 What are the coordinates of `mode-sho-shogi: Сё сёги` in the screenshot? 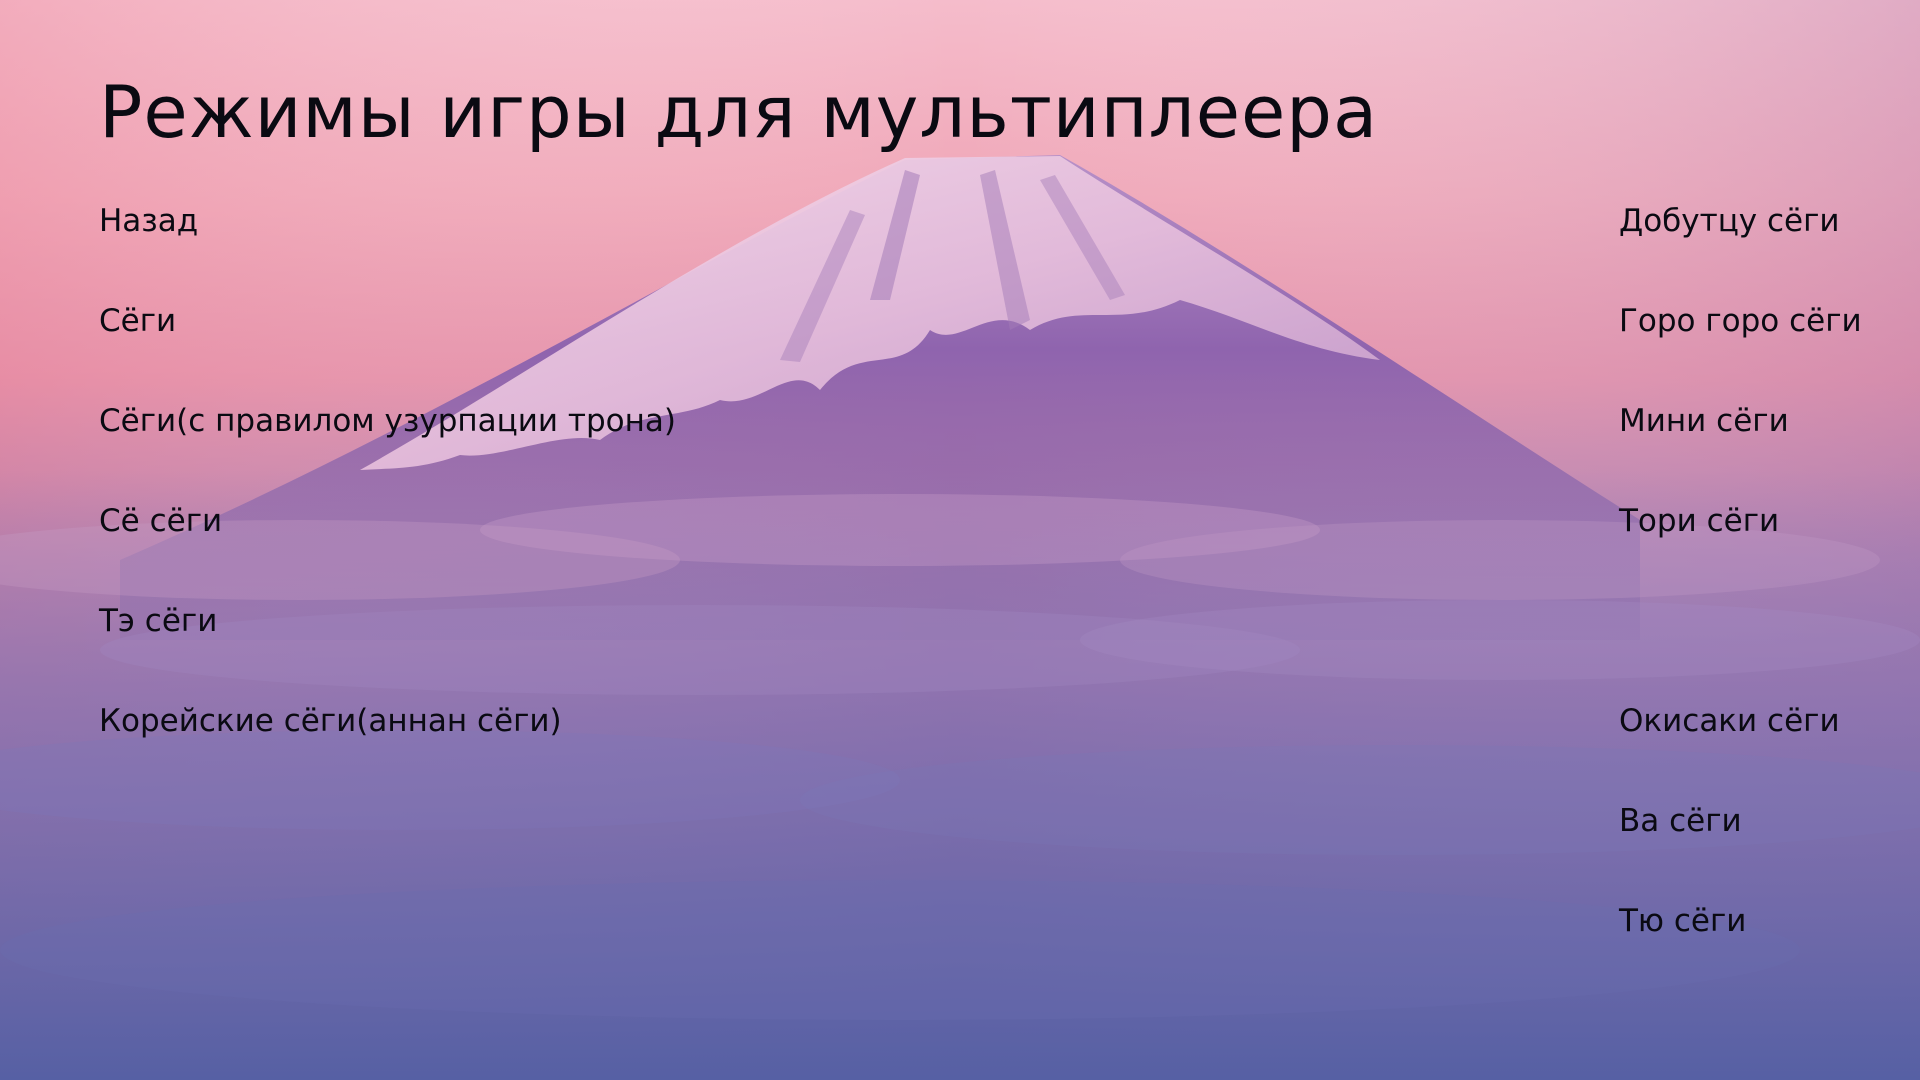 It's located at (387, 546).